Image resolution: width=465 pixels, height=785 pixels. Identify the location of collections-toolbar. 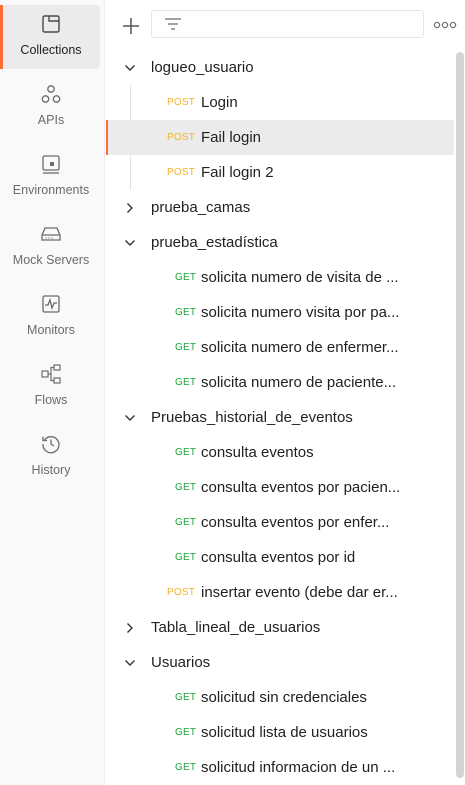
(285, 24).